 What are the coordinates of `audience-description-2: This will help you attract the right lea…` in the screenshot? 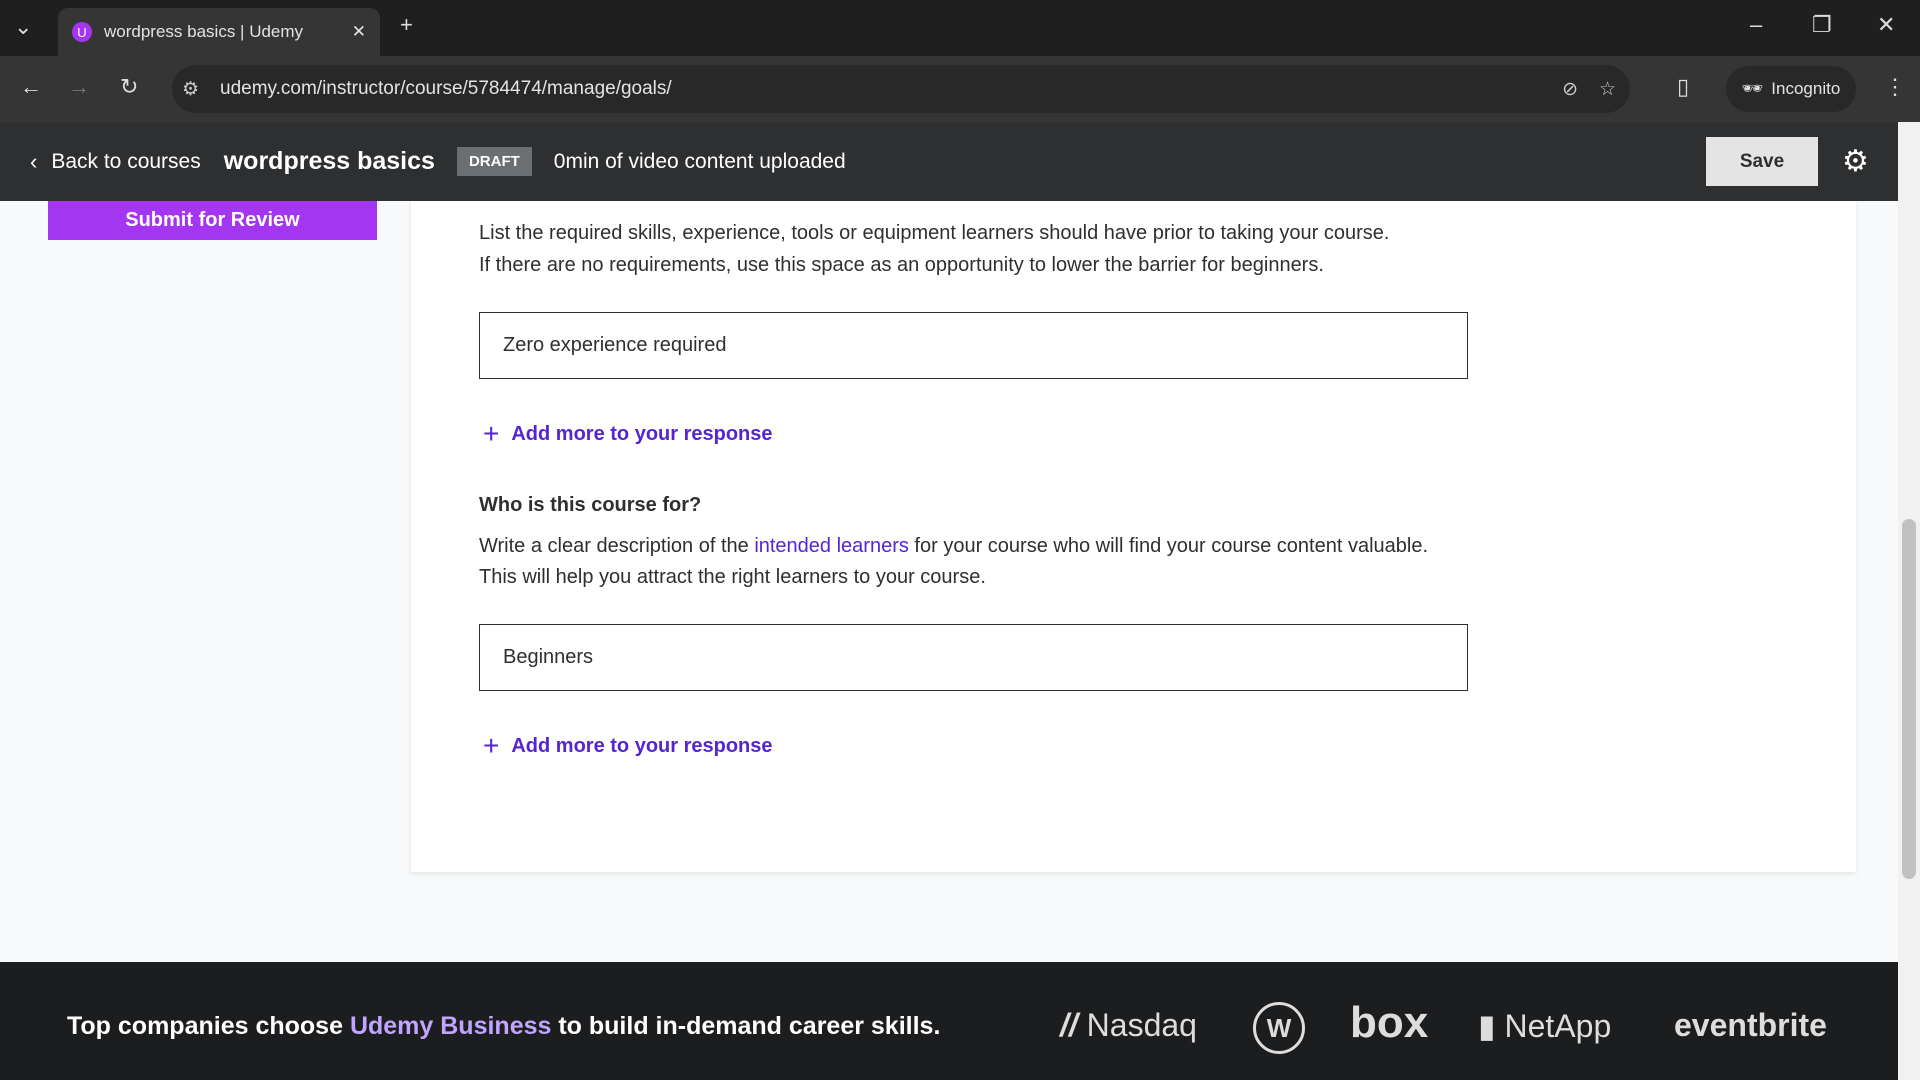 It's located at (732, 577).